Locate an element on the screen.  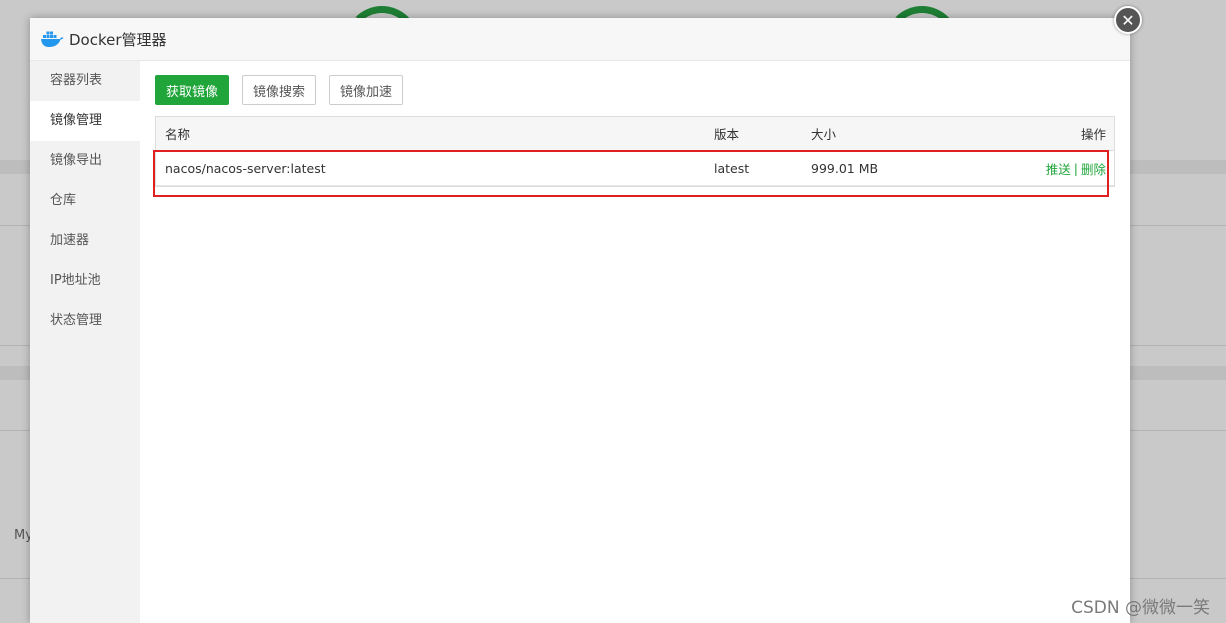
sidebar-item-repository: 仓库 is located at coordinates (85, 201).